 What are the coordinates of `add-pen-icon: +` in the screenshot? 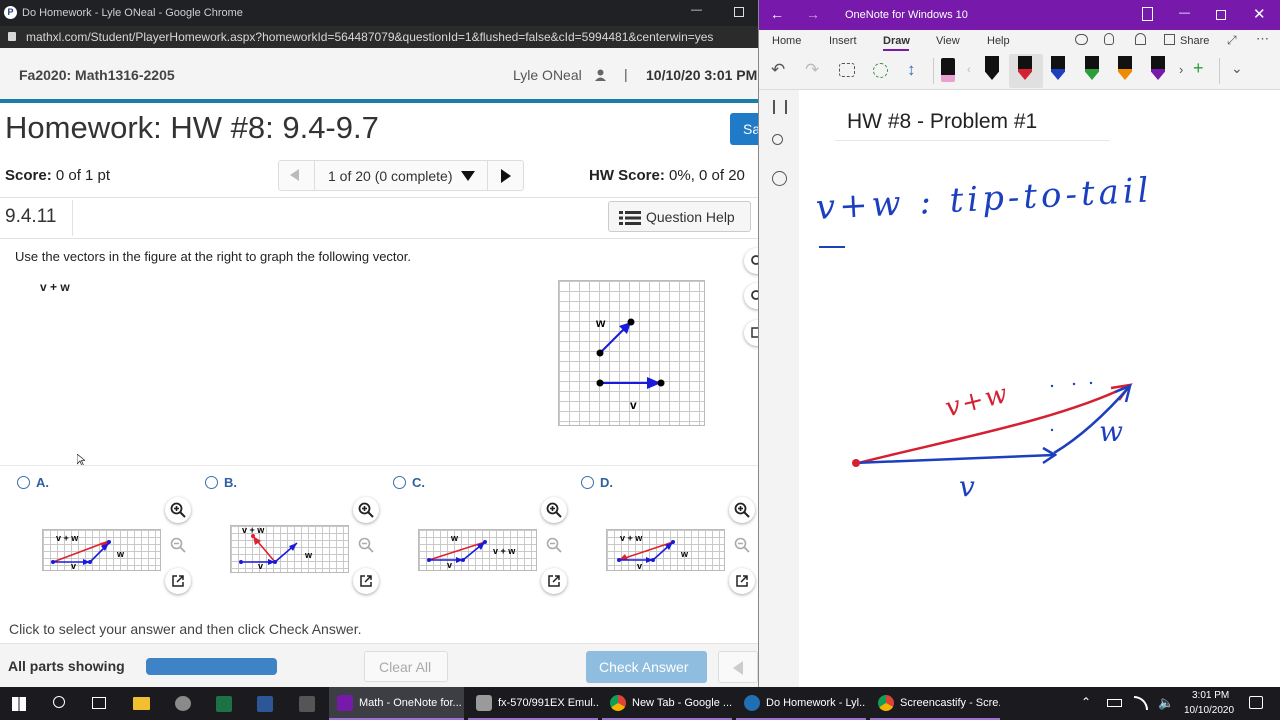 It's located at (1198, 68).